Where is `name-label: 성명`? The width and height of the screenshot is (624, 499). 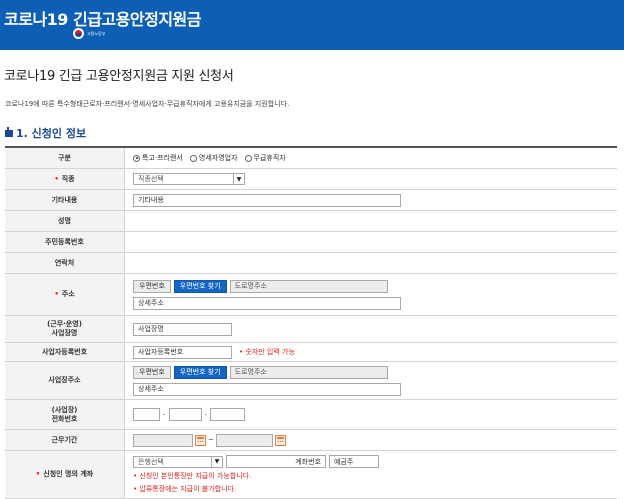 name-label: 성명 is located at coordinates (65, 221).